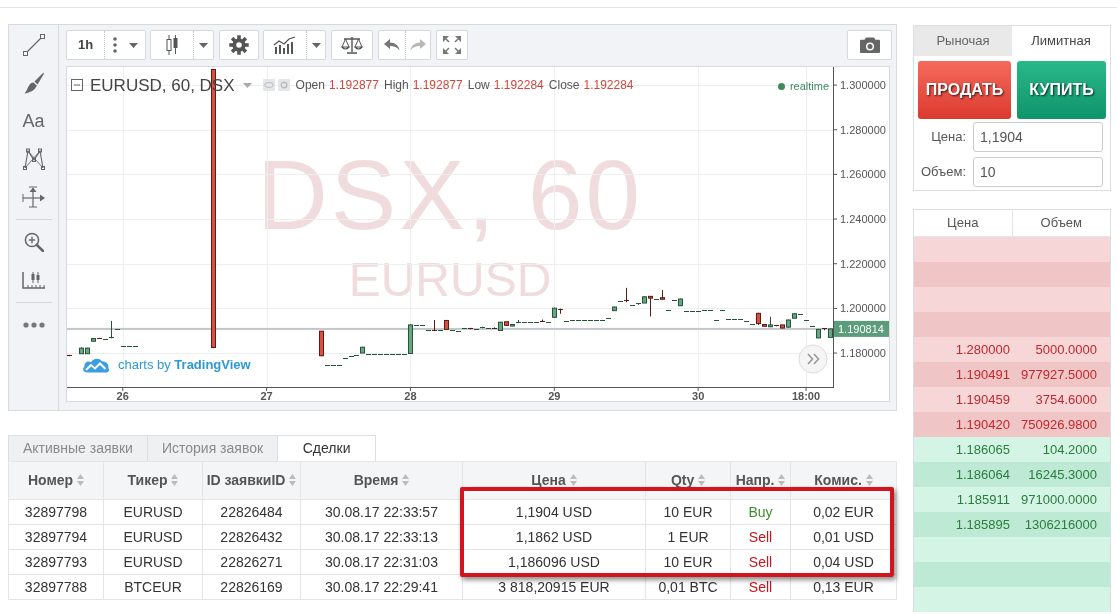 The image size is (1117, 614). Describe the element at coordinates (554, 512) in the screenshot. I see `table-cell: 1,1904 USD` at that location.